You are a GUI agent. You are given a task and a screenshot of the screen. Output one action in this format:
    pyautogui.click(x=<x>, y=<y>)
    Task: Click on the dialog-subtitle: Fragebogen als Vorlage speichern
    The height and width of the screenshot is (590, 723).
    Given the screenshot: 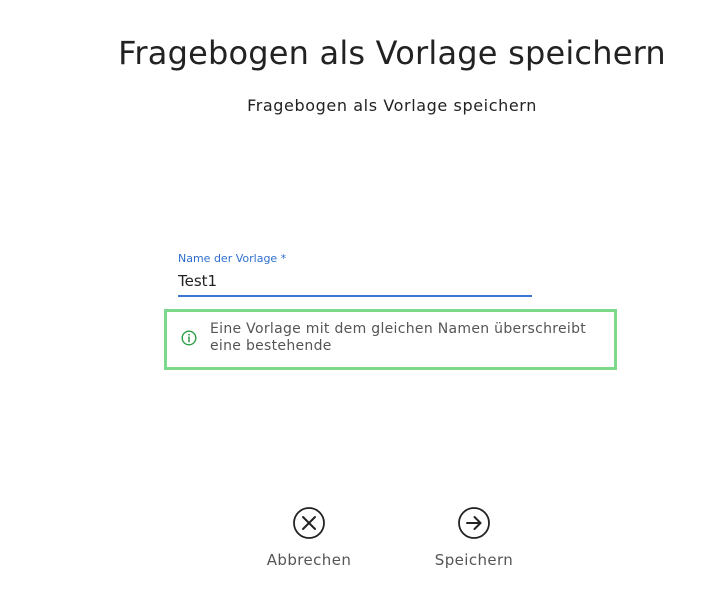 What is the action you would take?
    pyautogui.click(x=392, y=105)
    